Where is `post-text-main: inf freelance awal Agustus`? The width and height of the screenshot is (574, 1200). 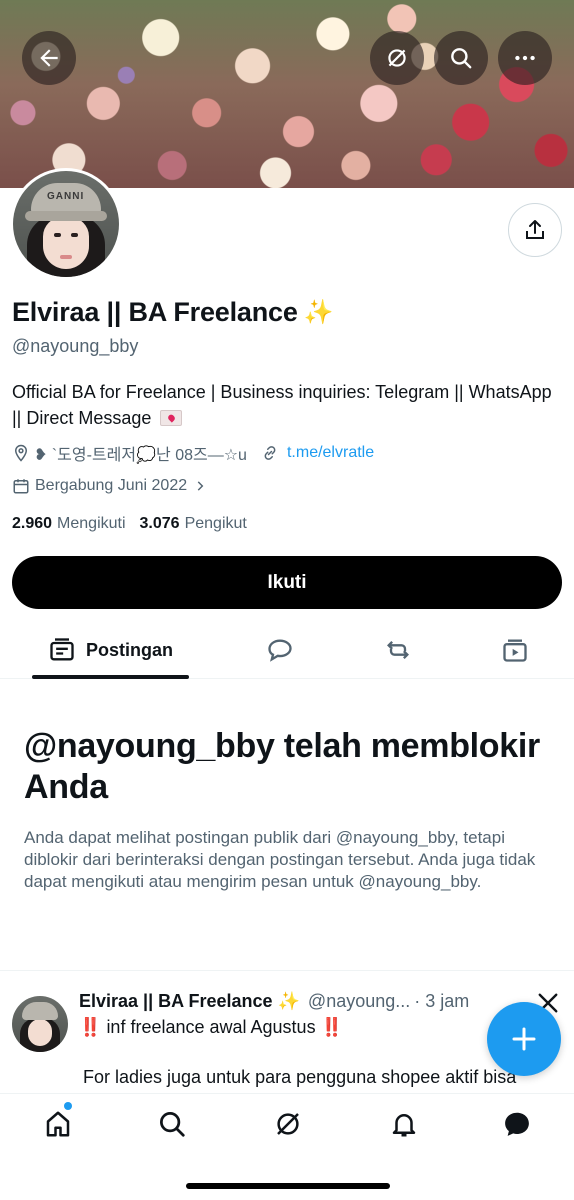
post-text-main: inf freelance awal Agustus is located at coordinates (211, 1027).